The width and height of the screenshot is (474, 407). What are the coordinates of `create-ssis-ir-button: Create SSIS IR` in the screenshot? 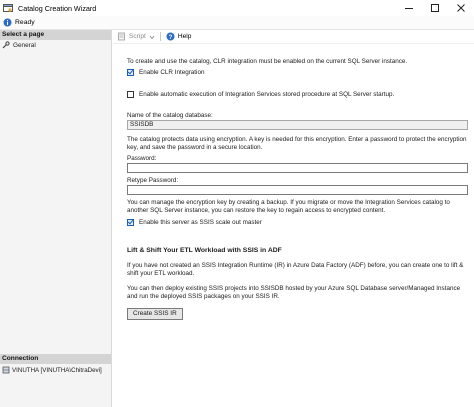 It's located at (155, 314).